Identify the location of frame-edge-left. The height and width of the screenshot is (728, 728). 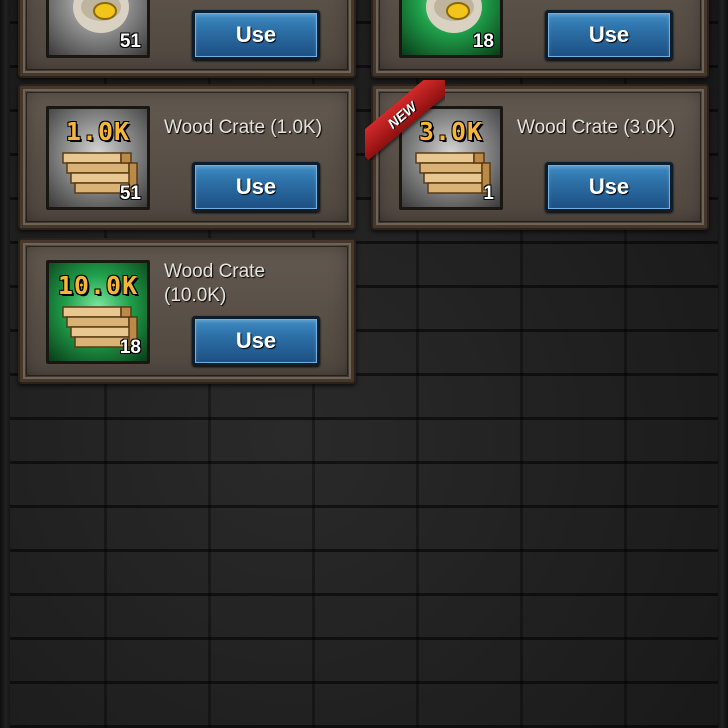
(5, 364).